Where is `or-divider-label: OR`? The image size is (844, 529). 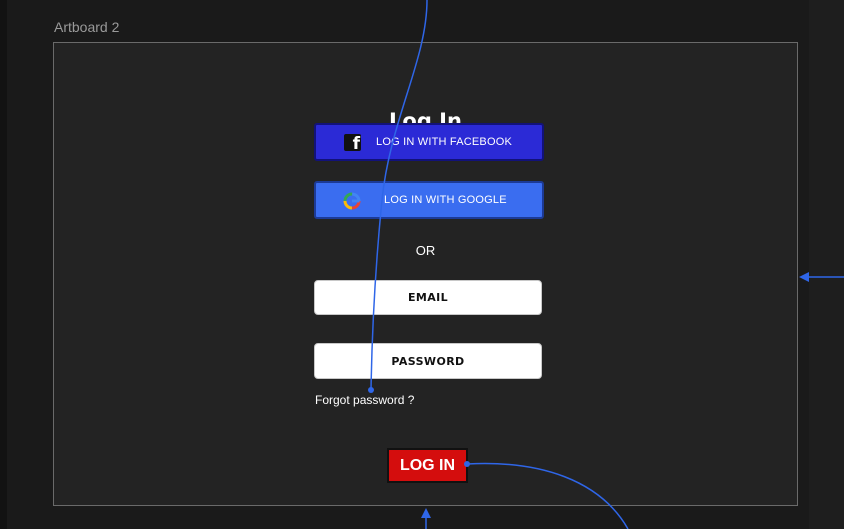
or-divider-label: OR is located at coordinates (425, 250).